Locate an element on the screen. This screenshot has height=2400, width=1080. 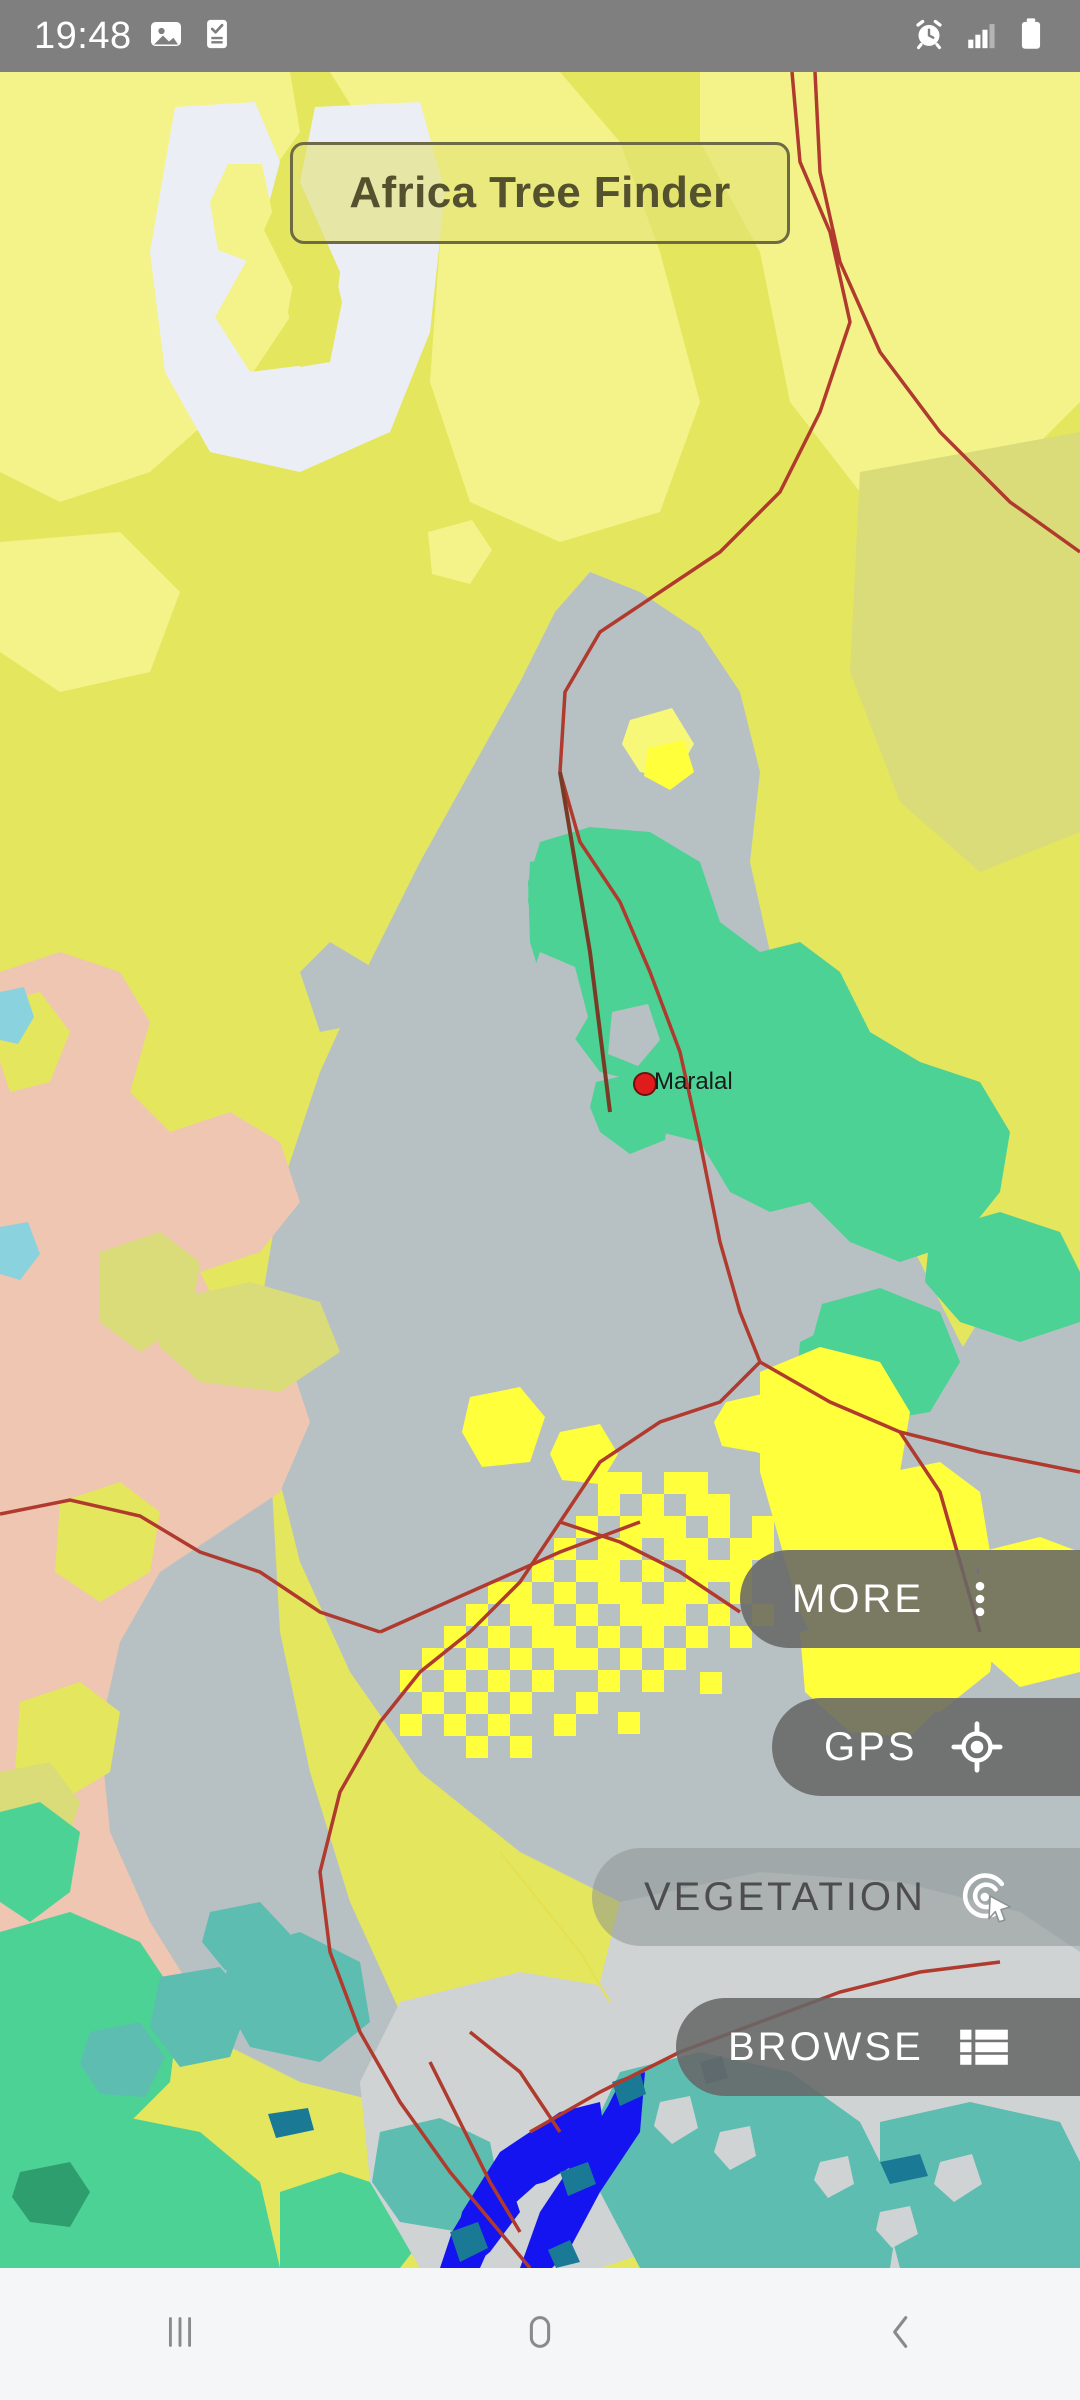
more-button-label: MORE is located at coordinates (858, 1598).